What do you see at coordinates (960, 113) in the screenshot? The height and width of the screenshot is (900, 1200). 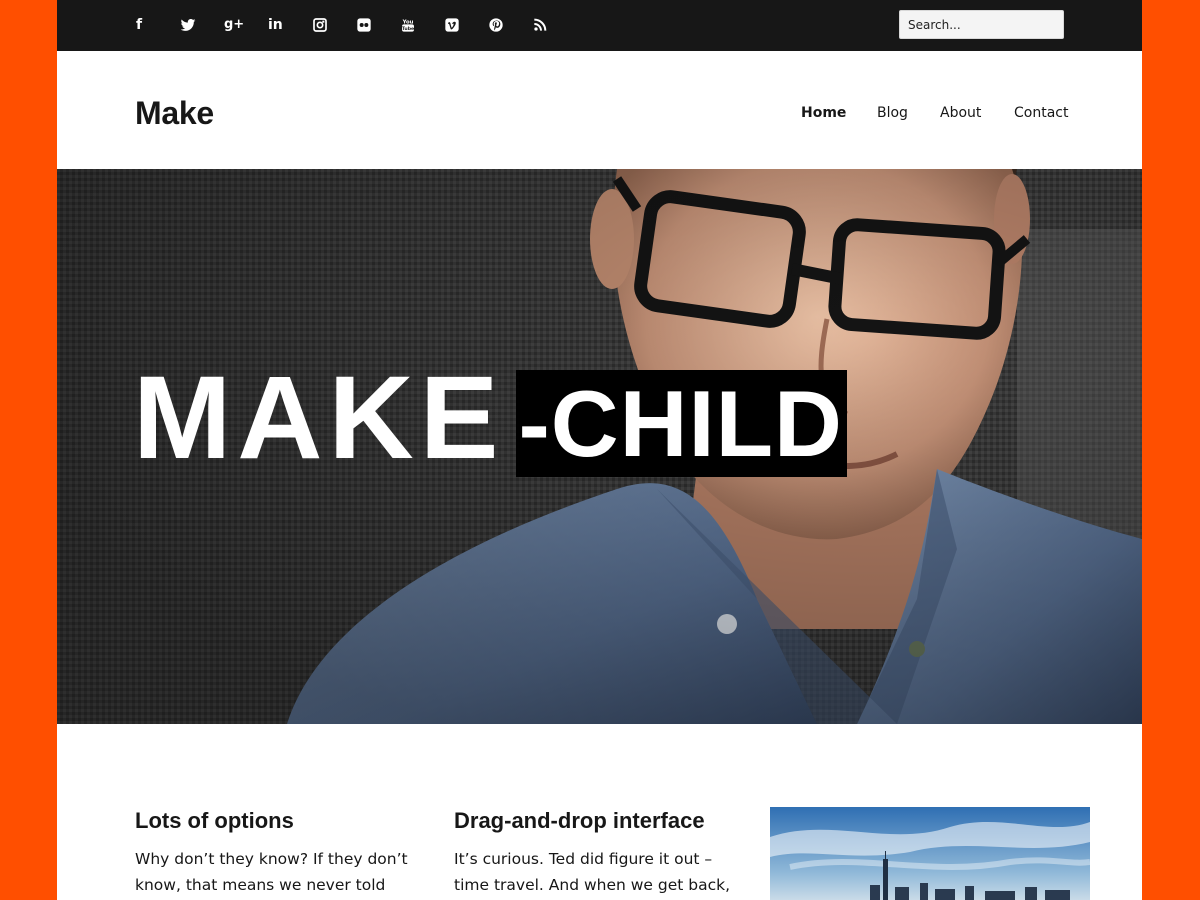 I see `nav-item-about: About` at bounding box center [960, 113].